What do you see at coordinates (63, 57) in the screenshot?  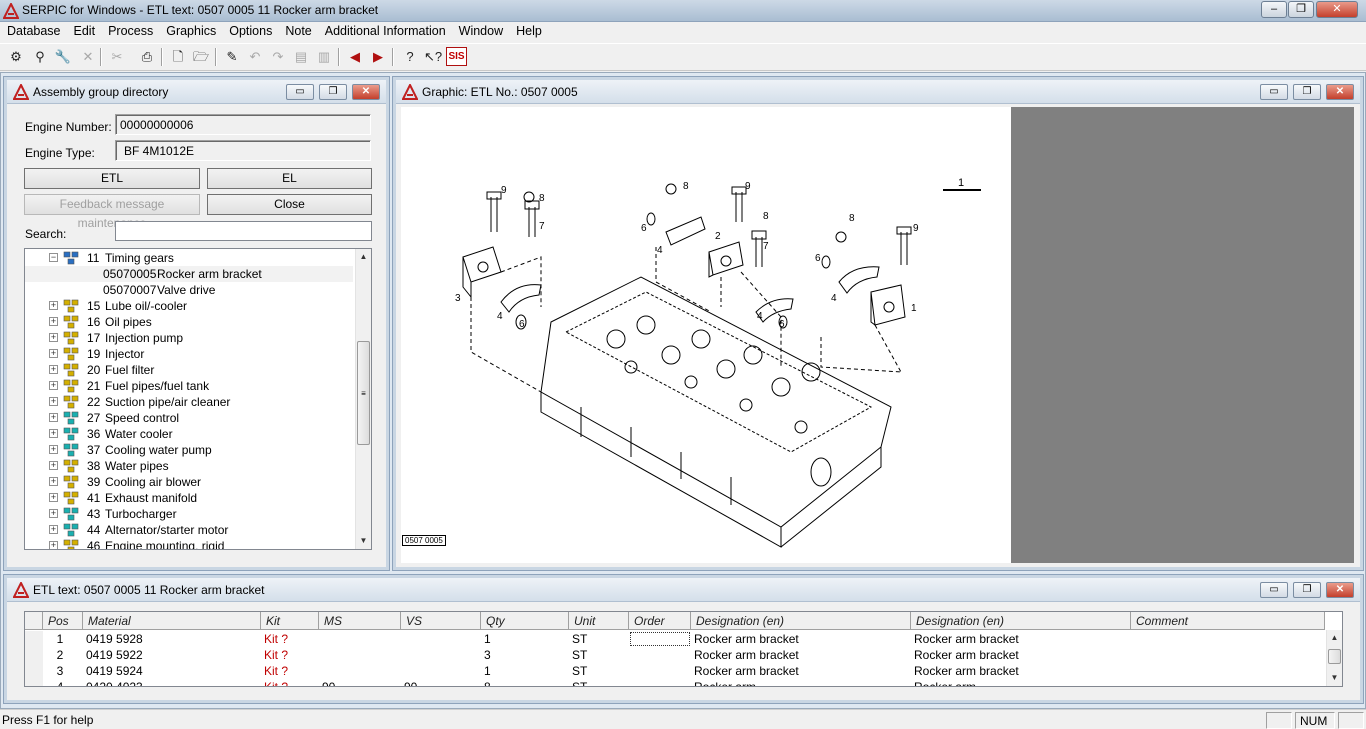 I see `wrench-icon: 🔧` at bounding box center [63, 57].